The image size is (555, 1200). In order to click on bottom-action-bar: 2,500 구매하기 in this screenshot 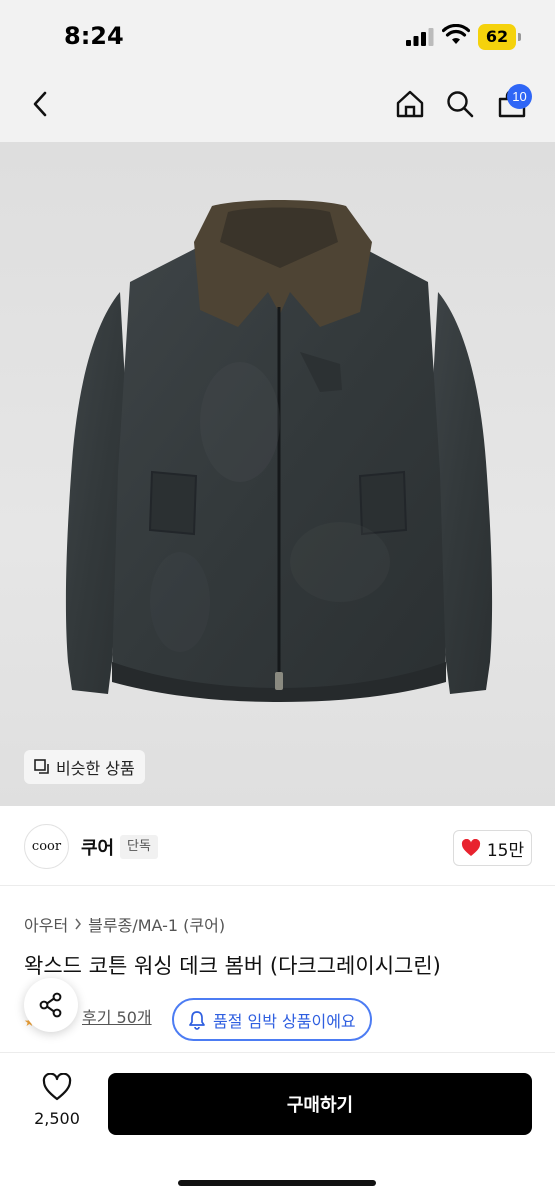, I will do `click(277, 1126)`.